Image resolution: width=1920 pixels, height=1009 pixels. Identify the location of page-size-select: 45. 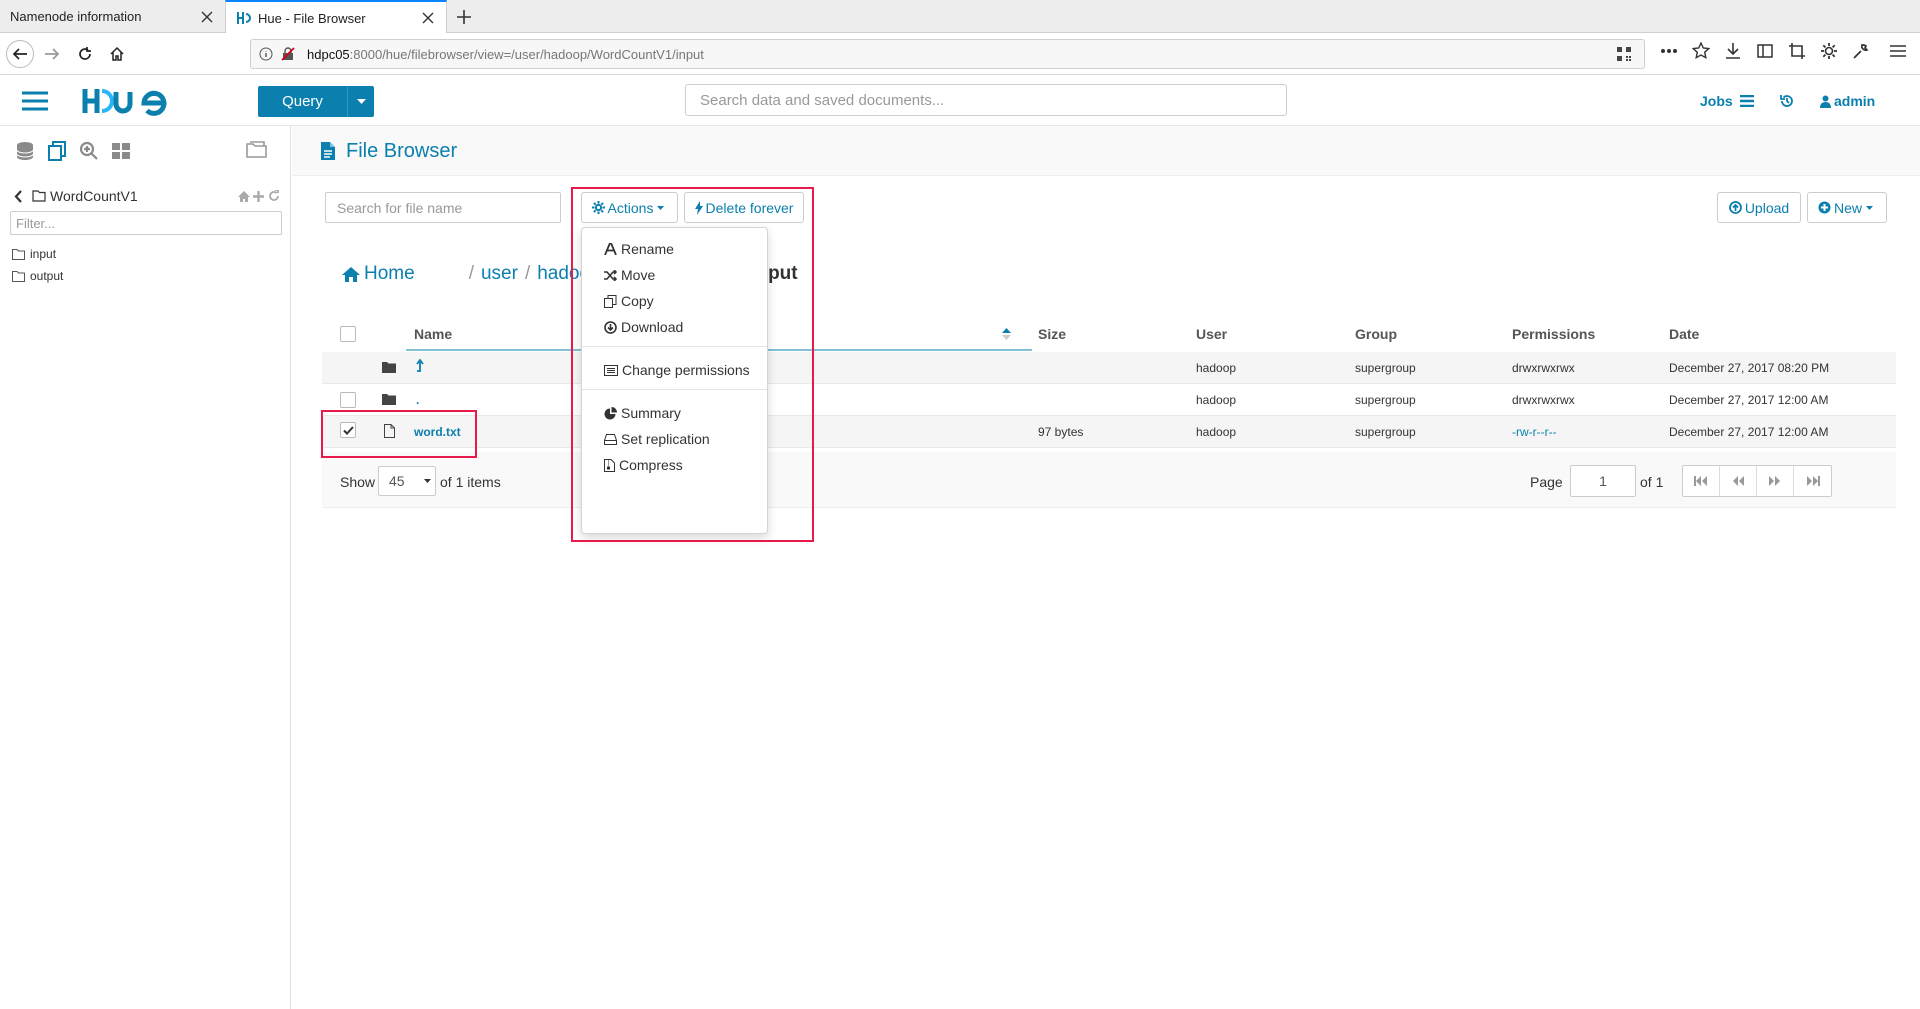
(407, 481).